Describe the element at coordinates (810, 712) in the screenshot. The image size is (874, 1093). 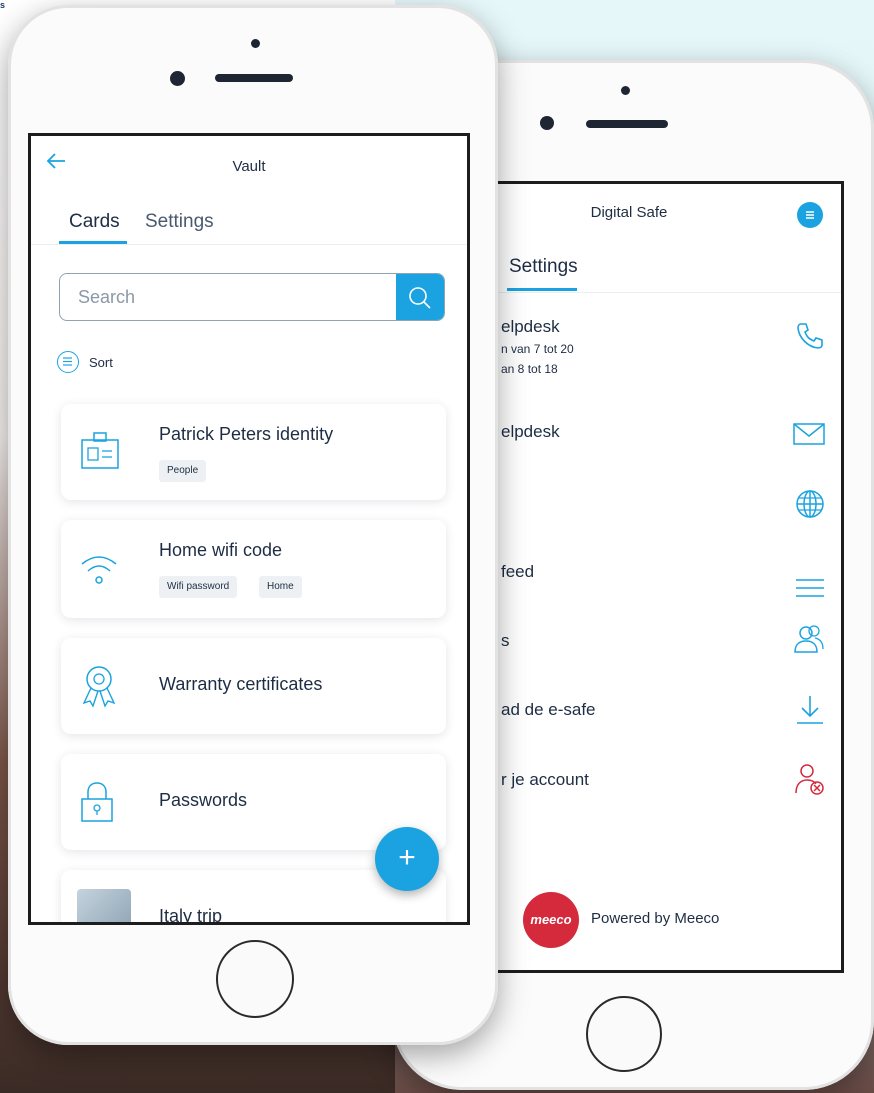
I see `download-icon` at that location.